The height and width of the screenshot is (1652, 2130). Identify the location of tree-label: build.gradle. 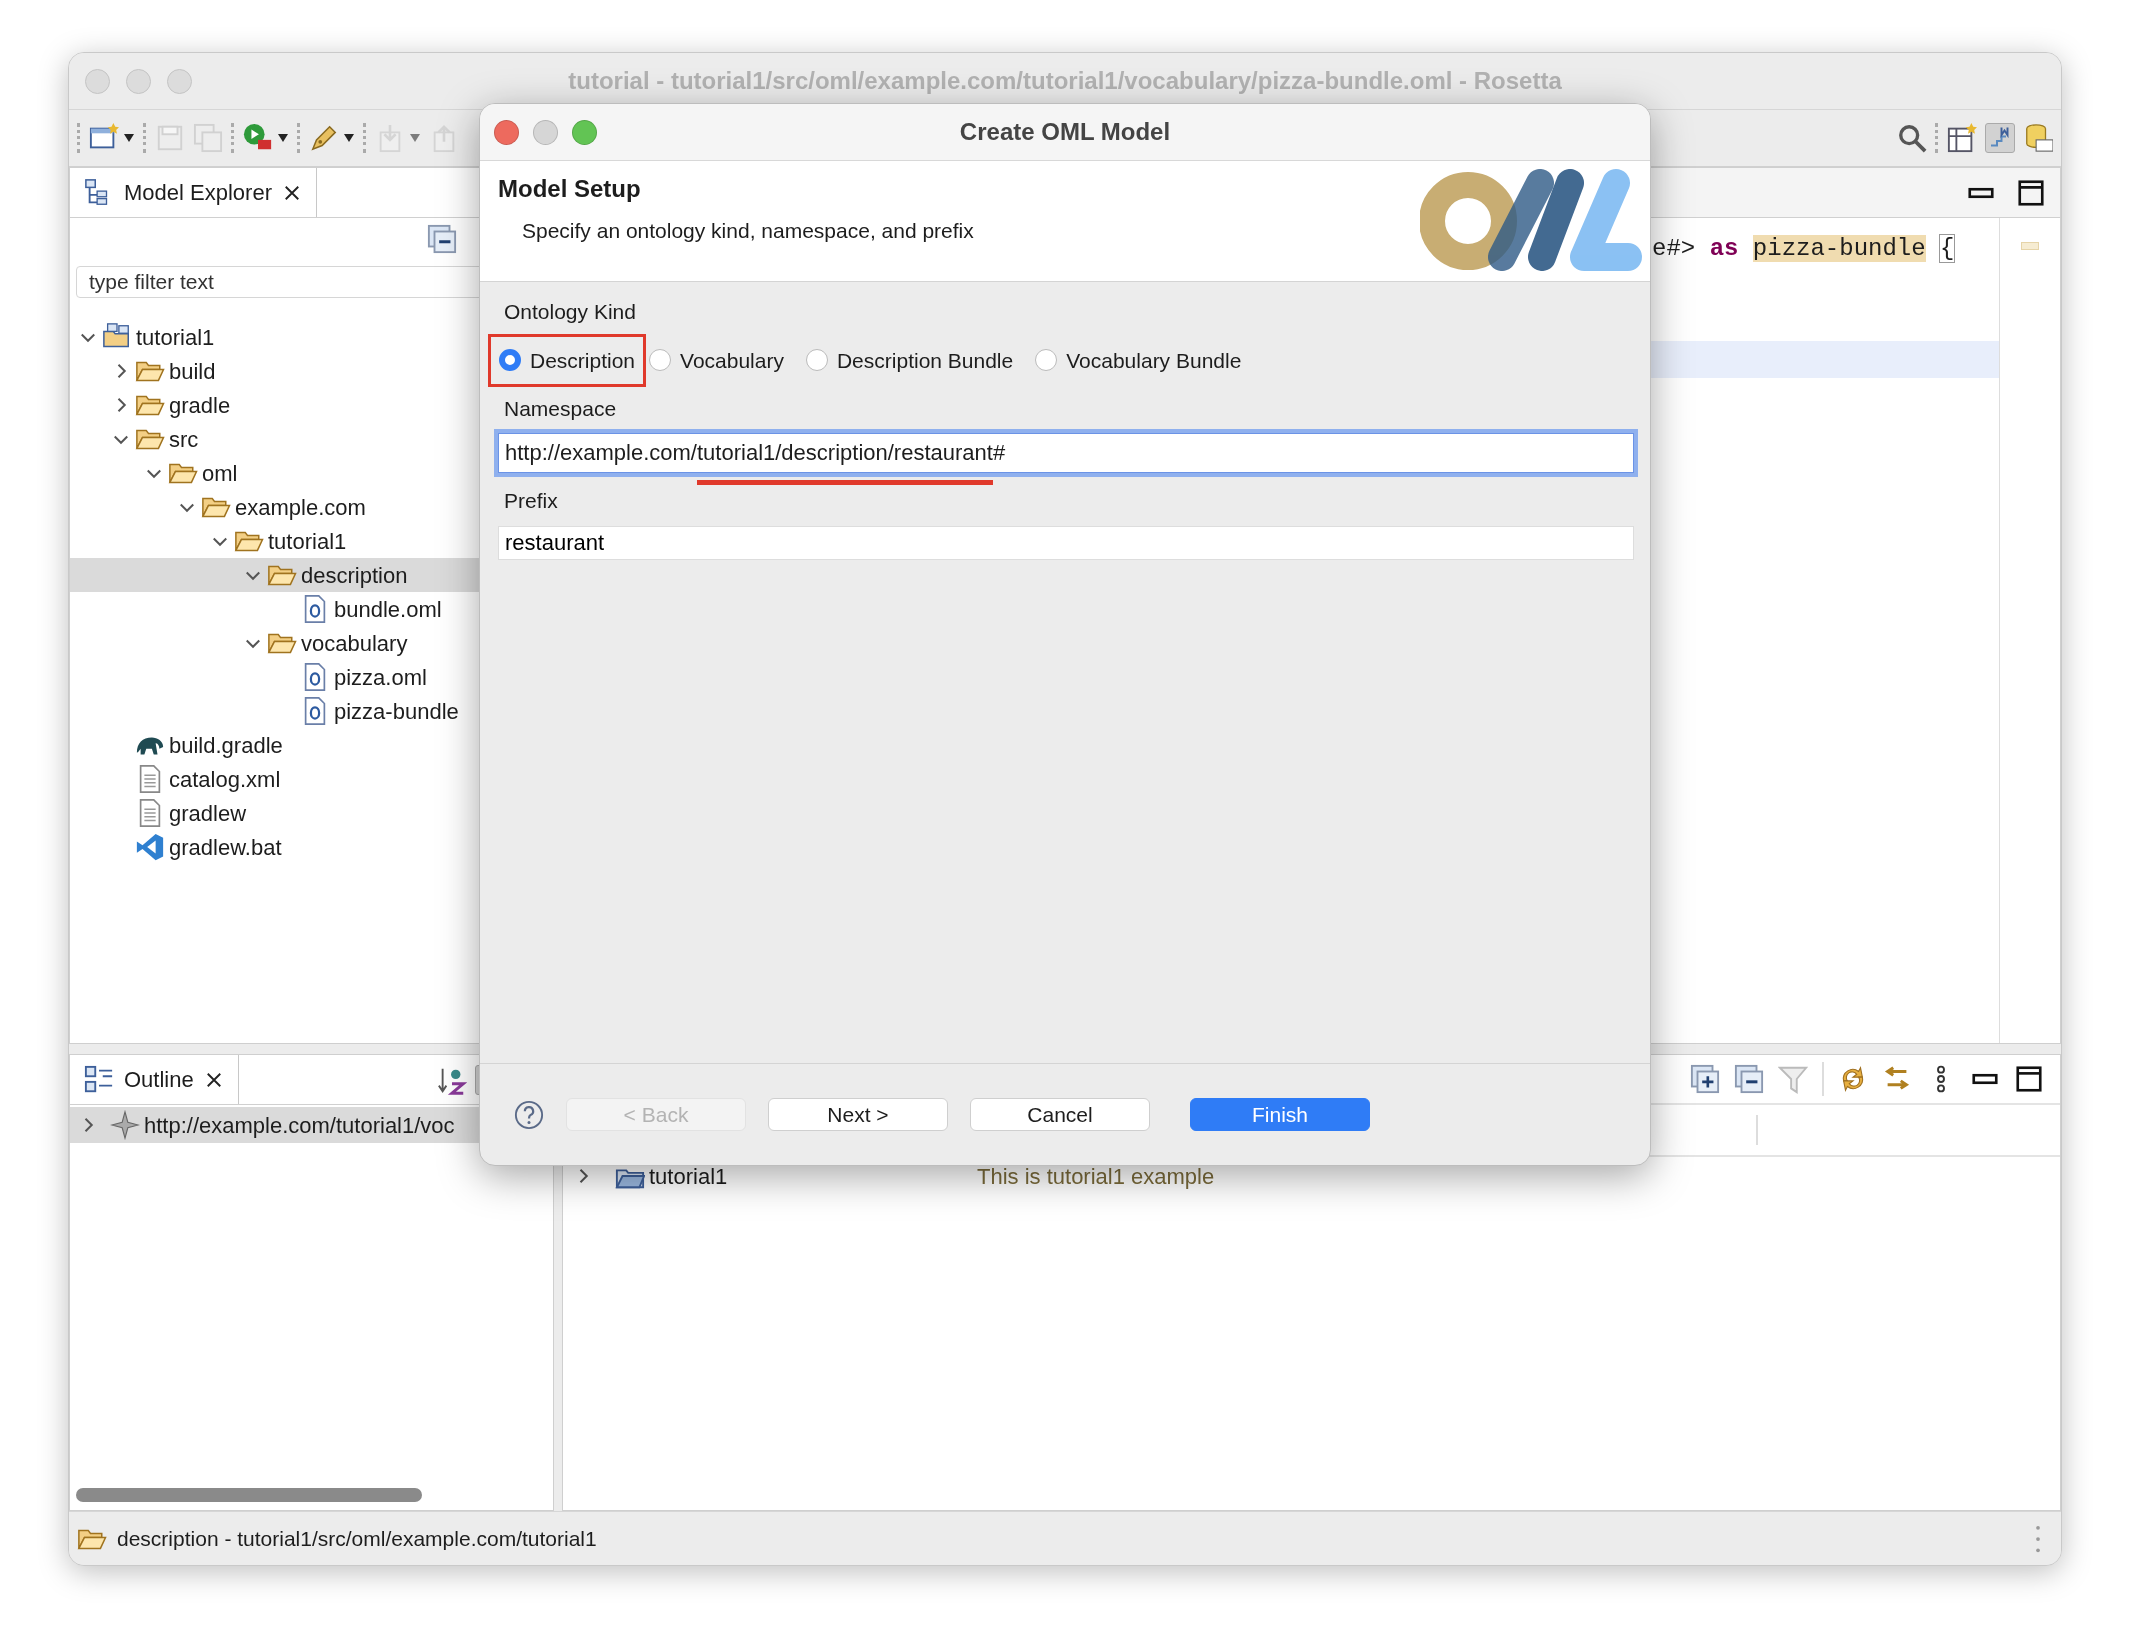
(226, 745).